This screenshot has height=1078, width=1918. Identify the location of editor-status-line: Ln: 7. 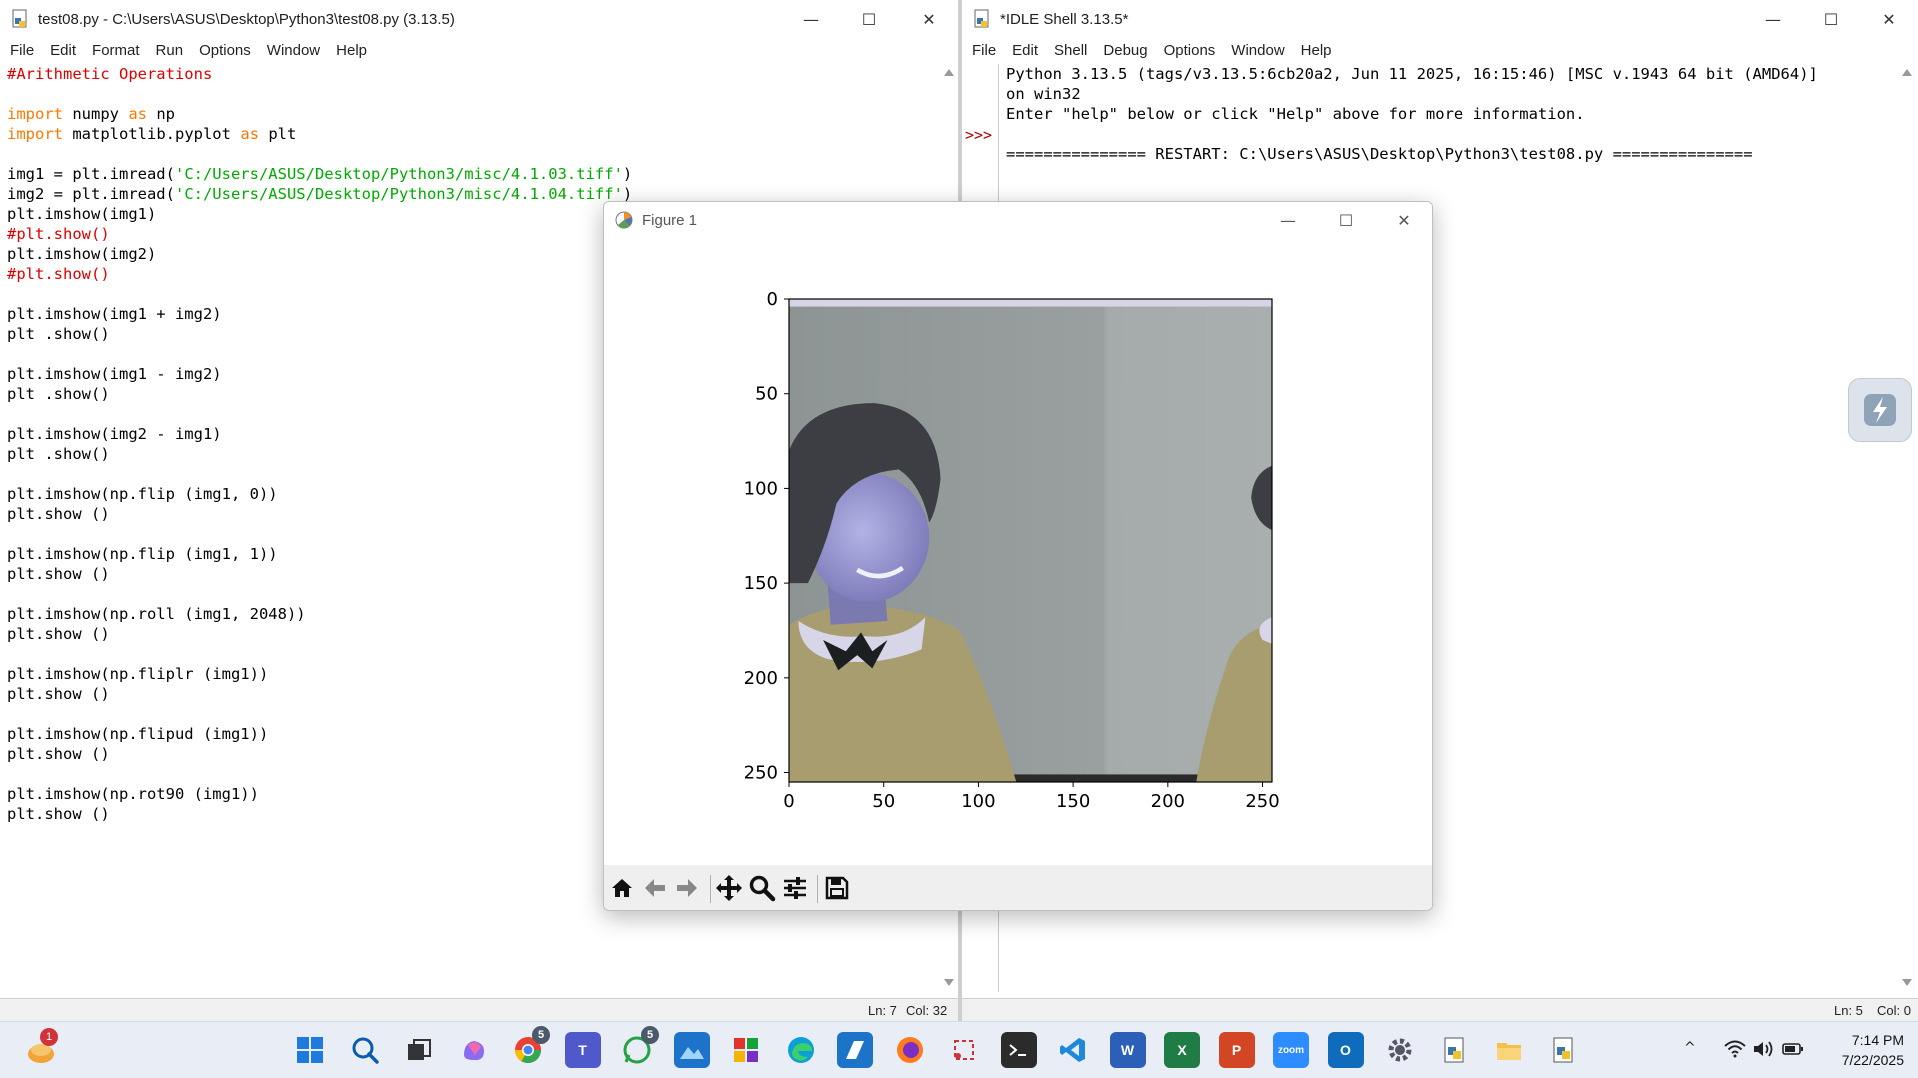
(882, 1010).